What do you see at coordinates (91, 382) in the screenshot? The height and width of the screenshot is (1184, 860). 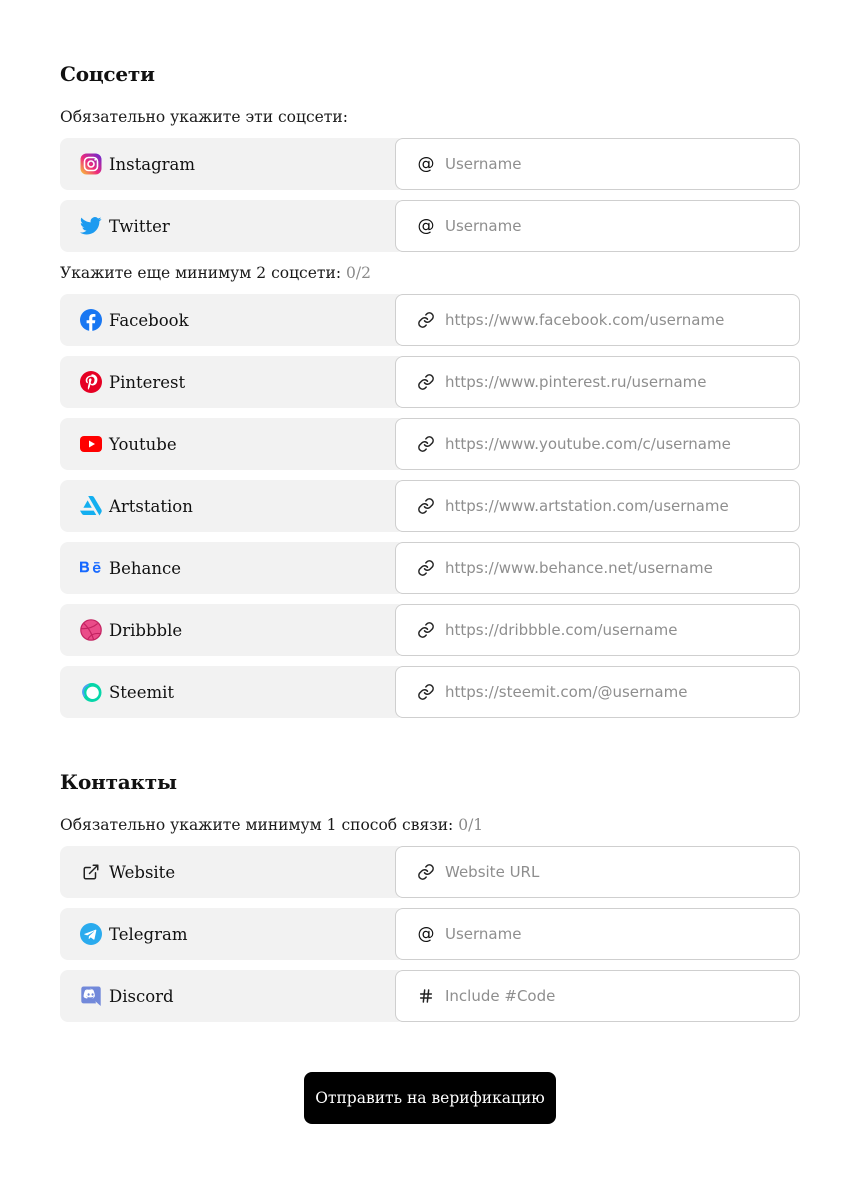 I see `pinterest-icon` at bounding box center [91, 382].